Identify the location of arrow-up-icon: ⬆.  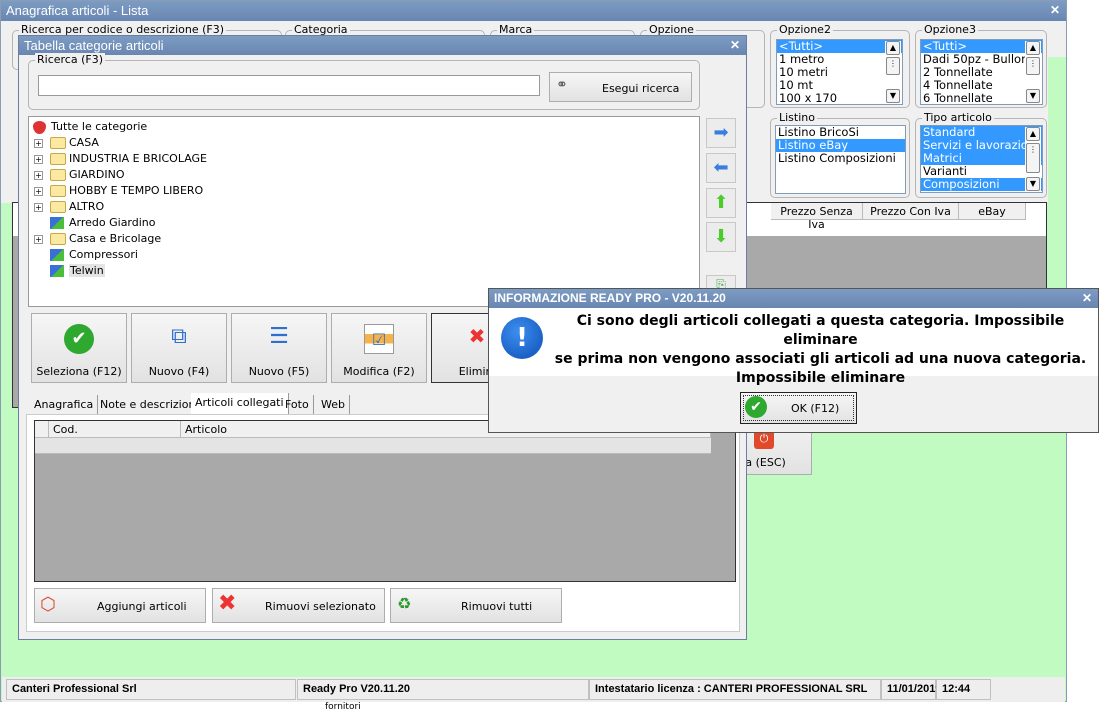
(721, 202).